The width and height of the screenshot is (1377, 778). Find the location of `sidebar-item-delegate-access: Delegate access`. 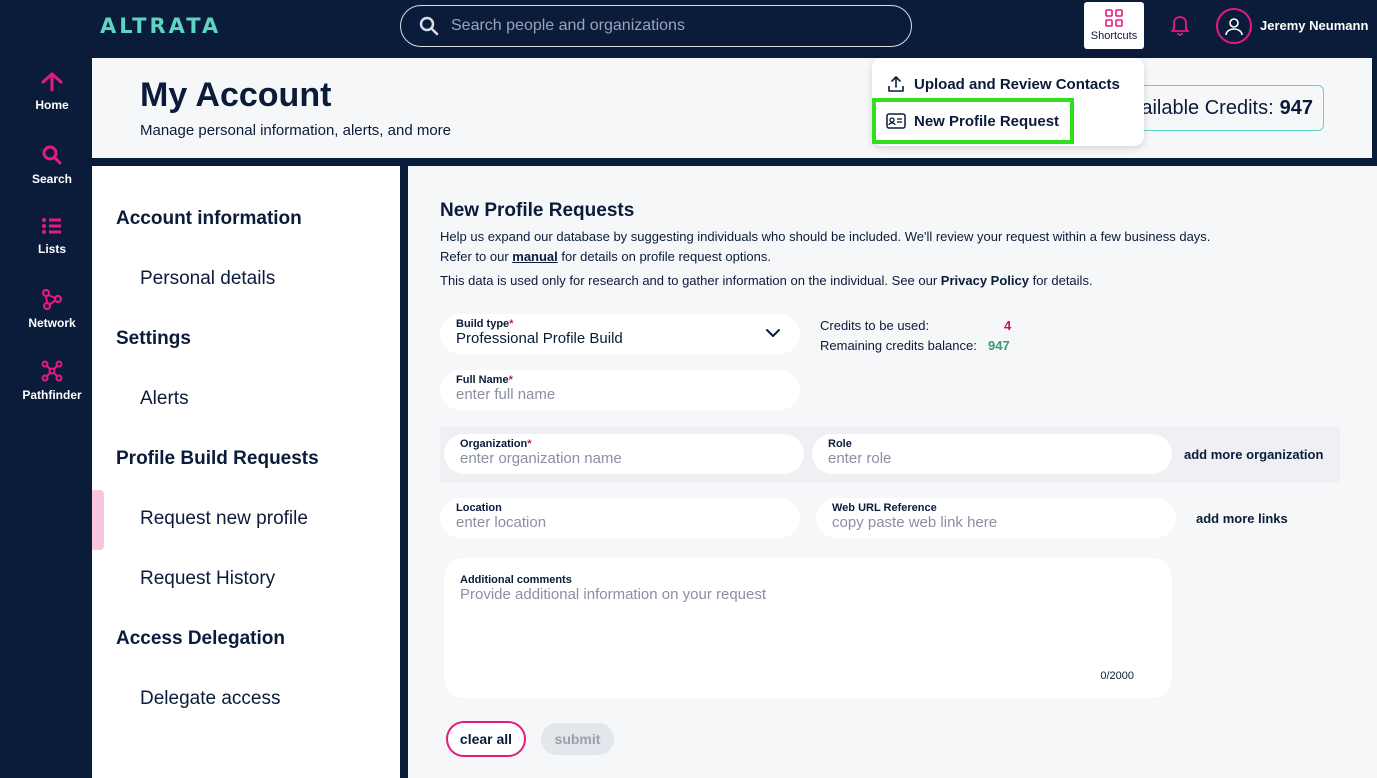

sidebar-item-delegate-access: Delegate access is located at coordinates (210, 699).